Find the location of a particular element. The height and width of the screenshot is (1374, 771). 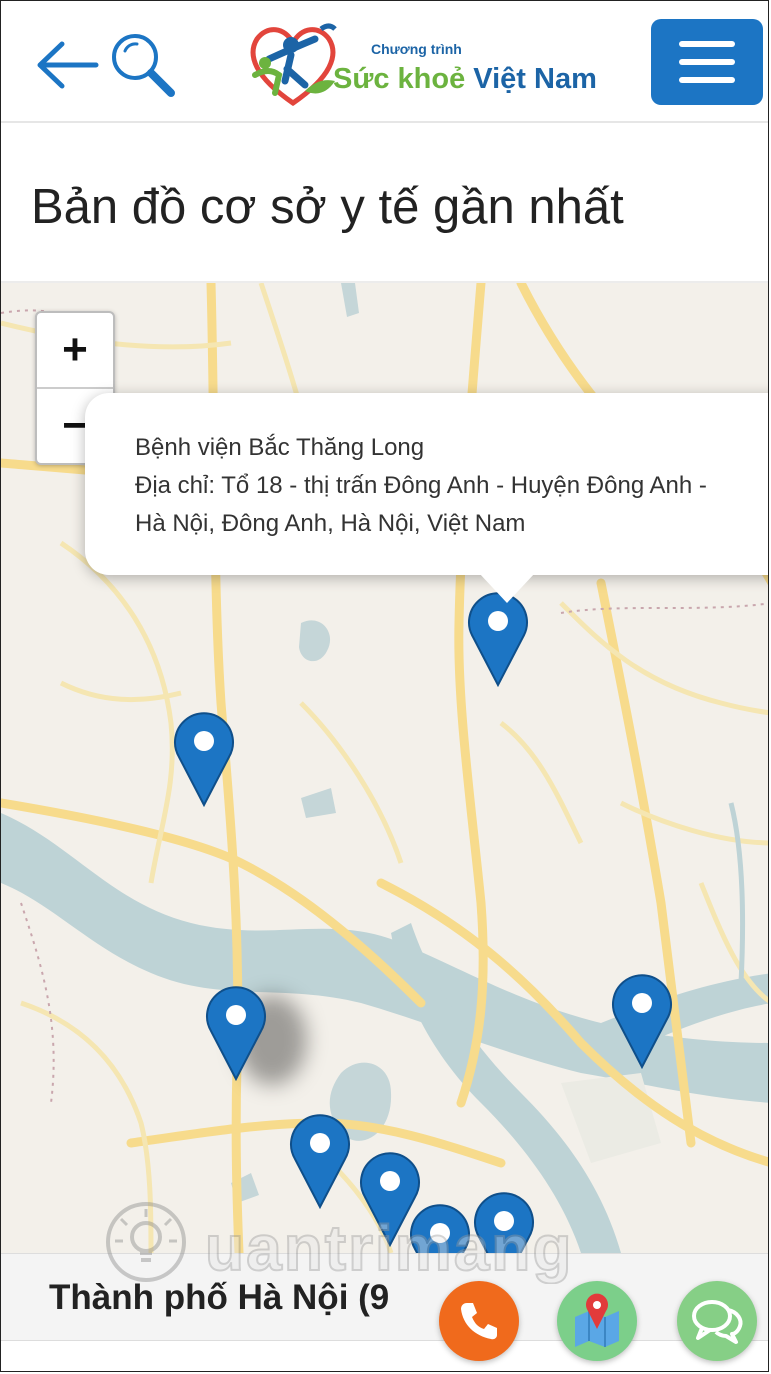

title-section: Bản đồ cơ sở y tế gần nhất is located at coordinates (384, 203).